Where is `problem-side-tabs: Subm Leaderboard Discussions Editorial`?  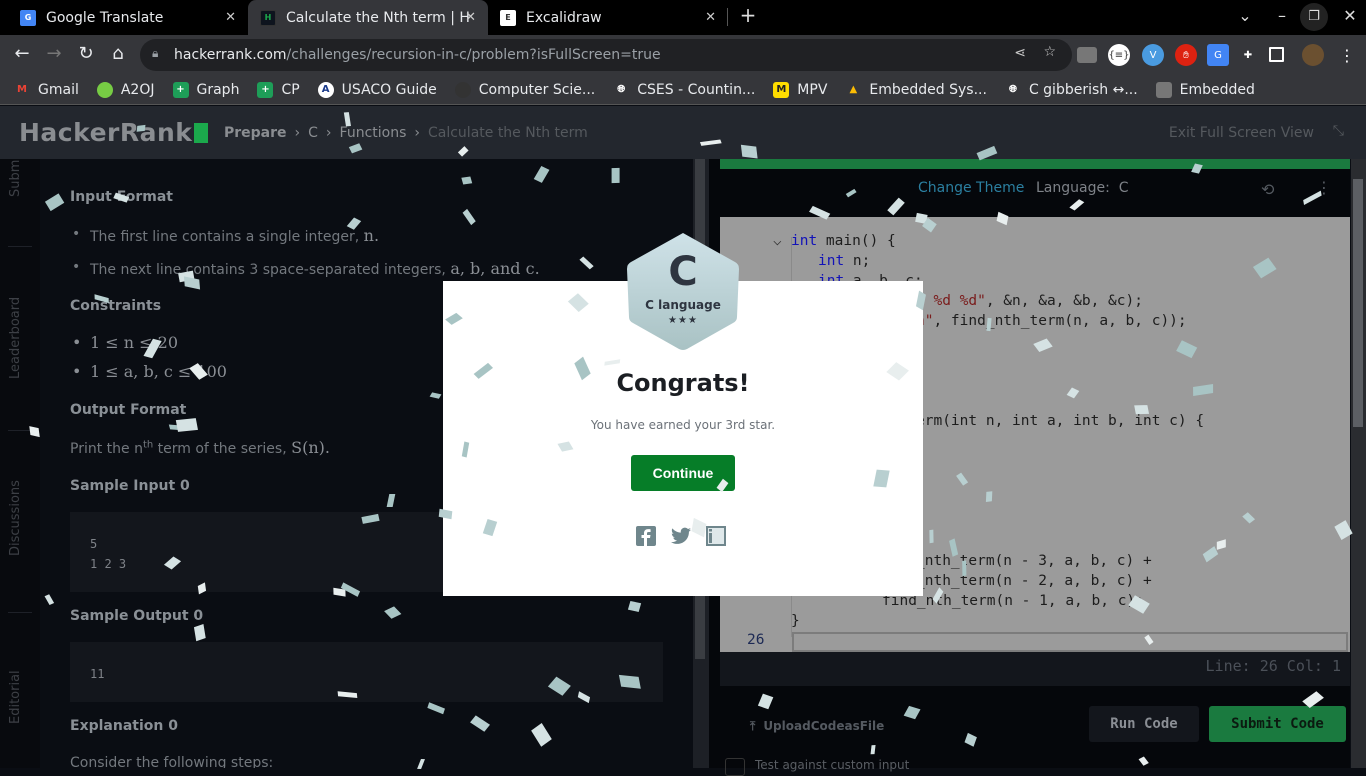
problem-side-tabs: Subm Leaderboard Discussions Editorial is located at coordinates (20, 463).